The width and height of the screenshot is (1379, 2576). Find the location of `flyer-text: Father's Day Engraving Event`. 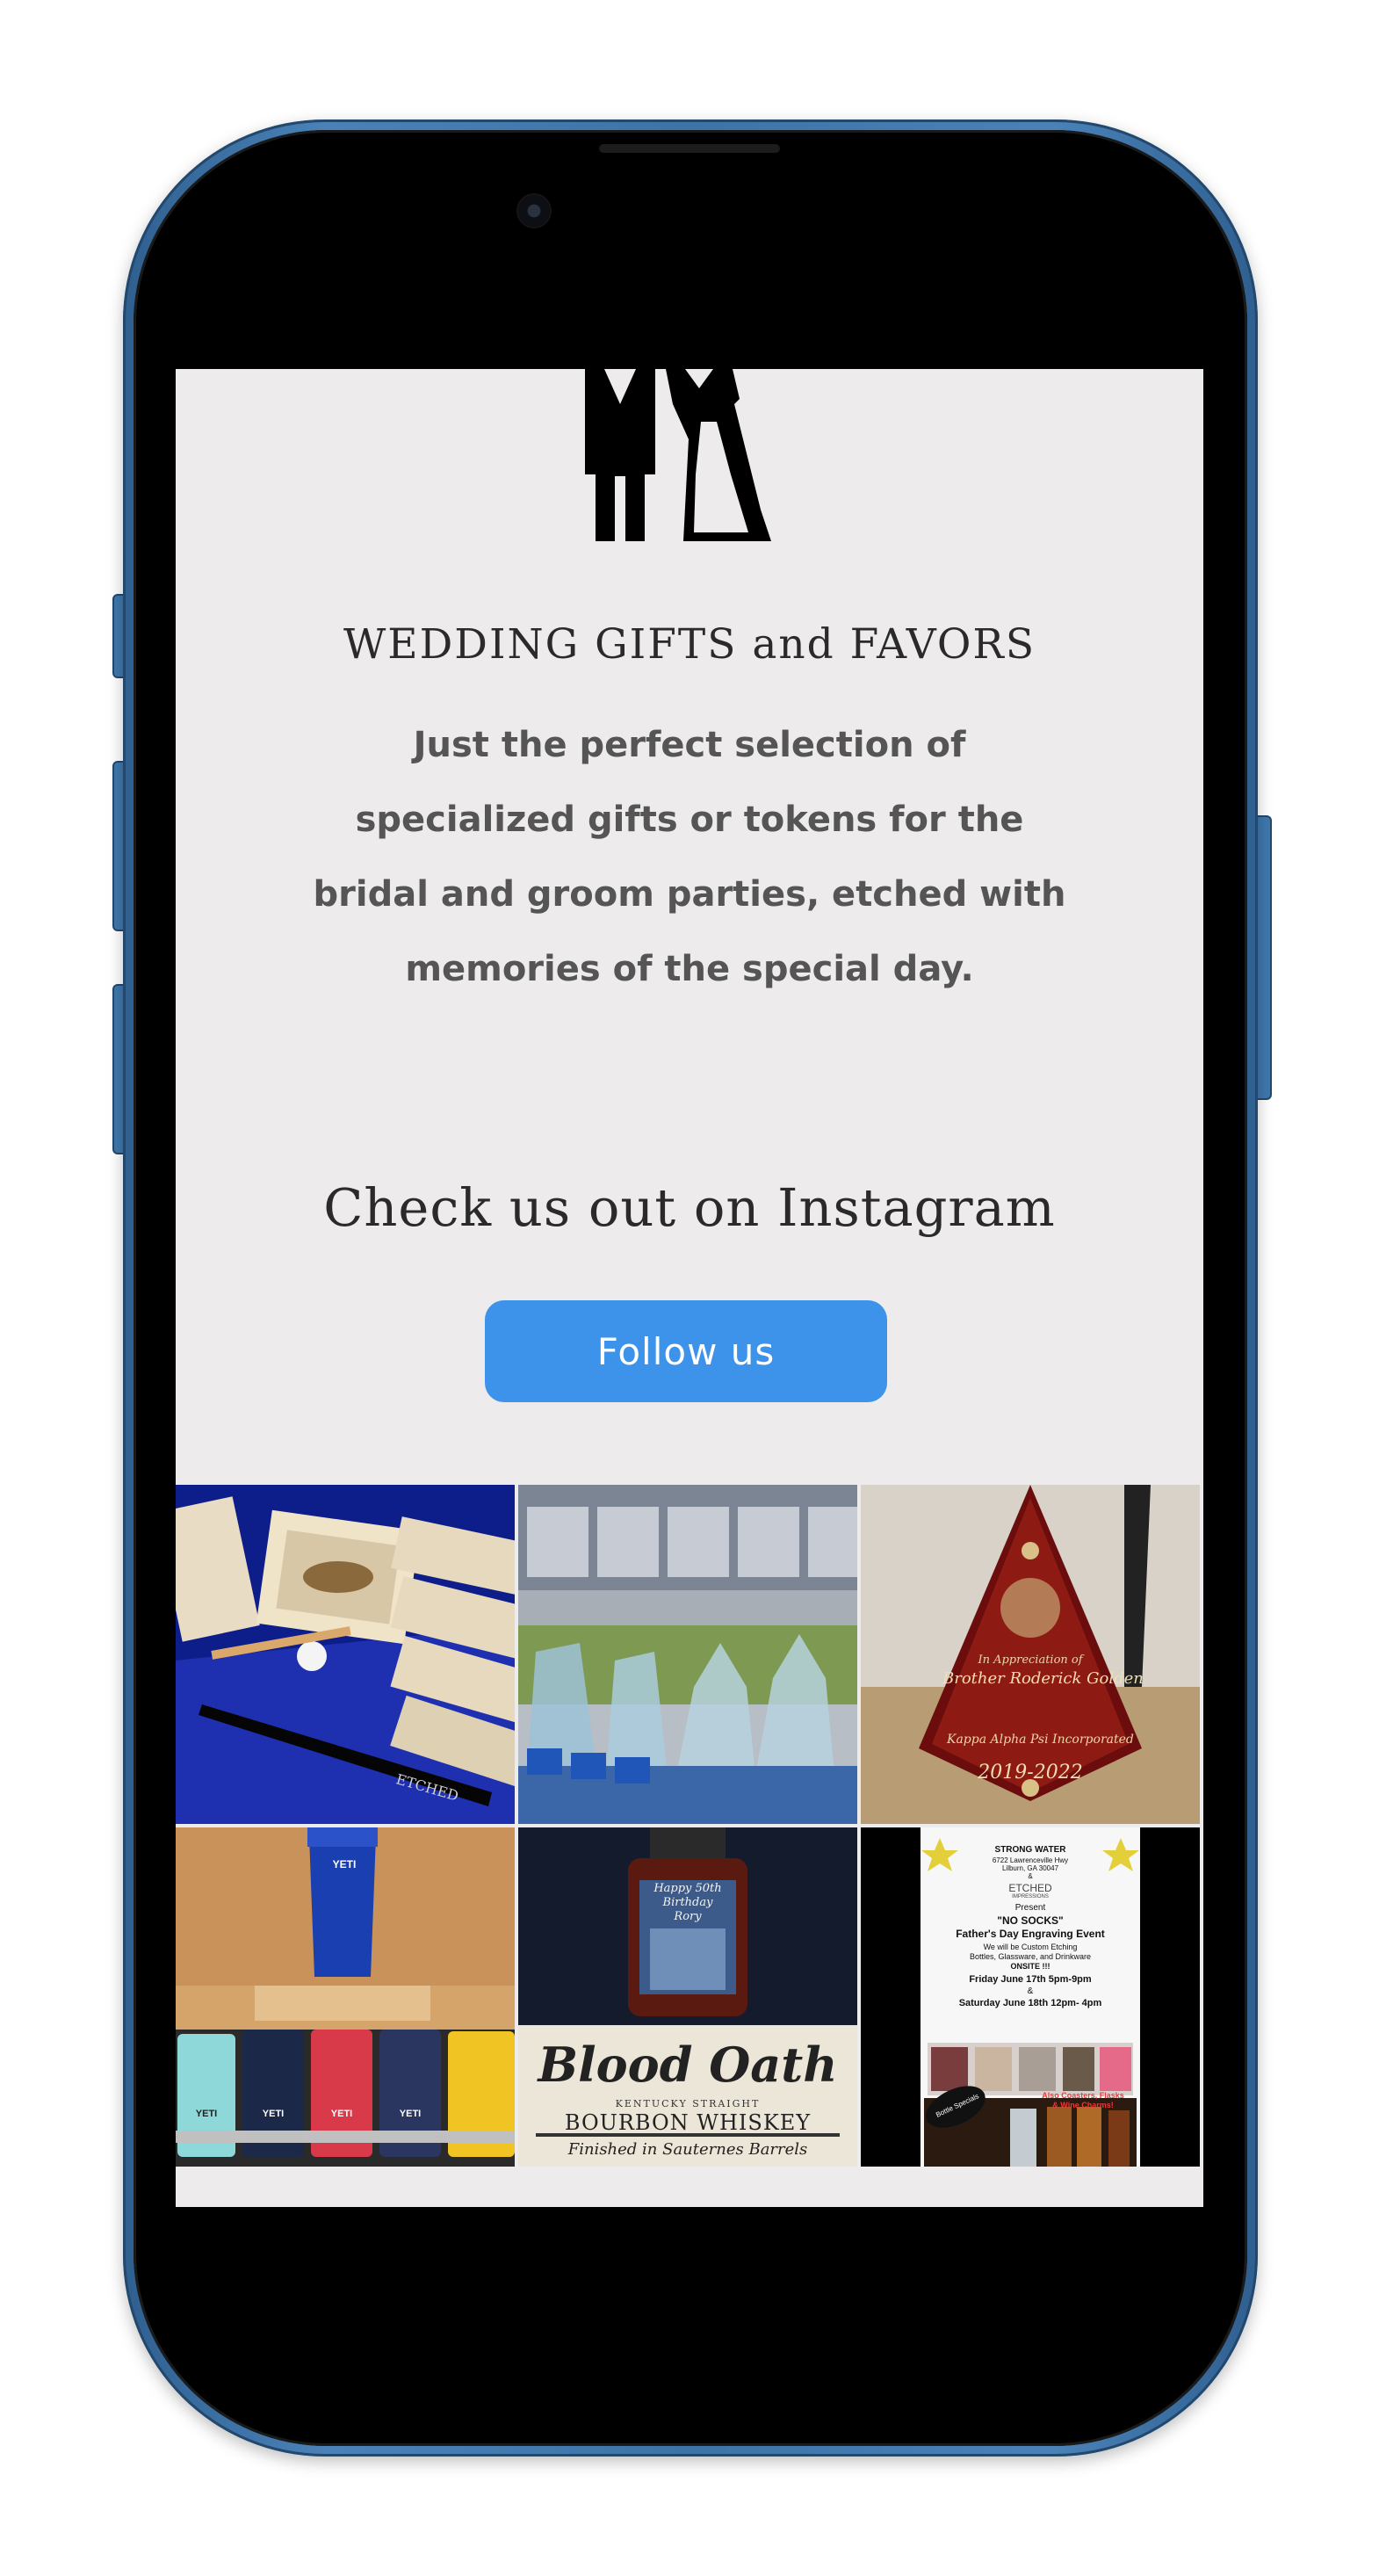

flyer-text: Father's Day Engraving Event is located at coordinates (1030, 1934).